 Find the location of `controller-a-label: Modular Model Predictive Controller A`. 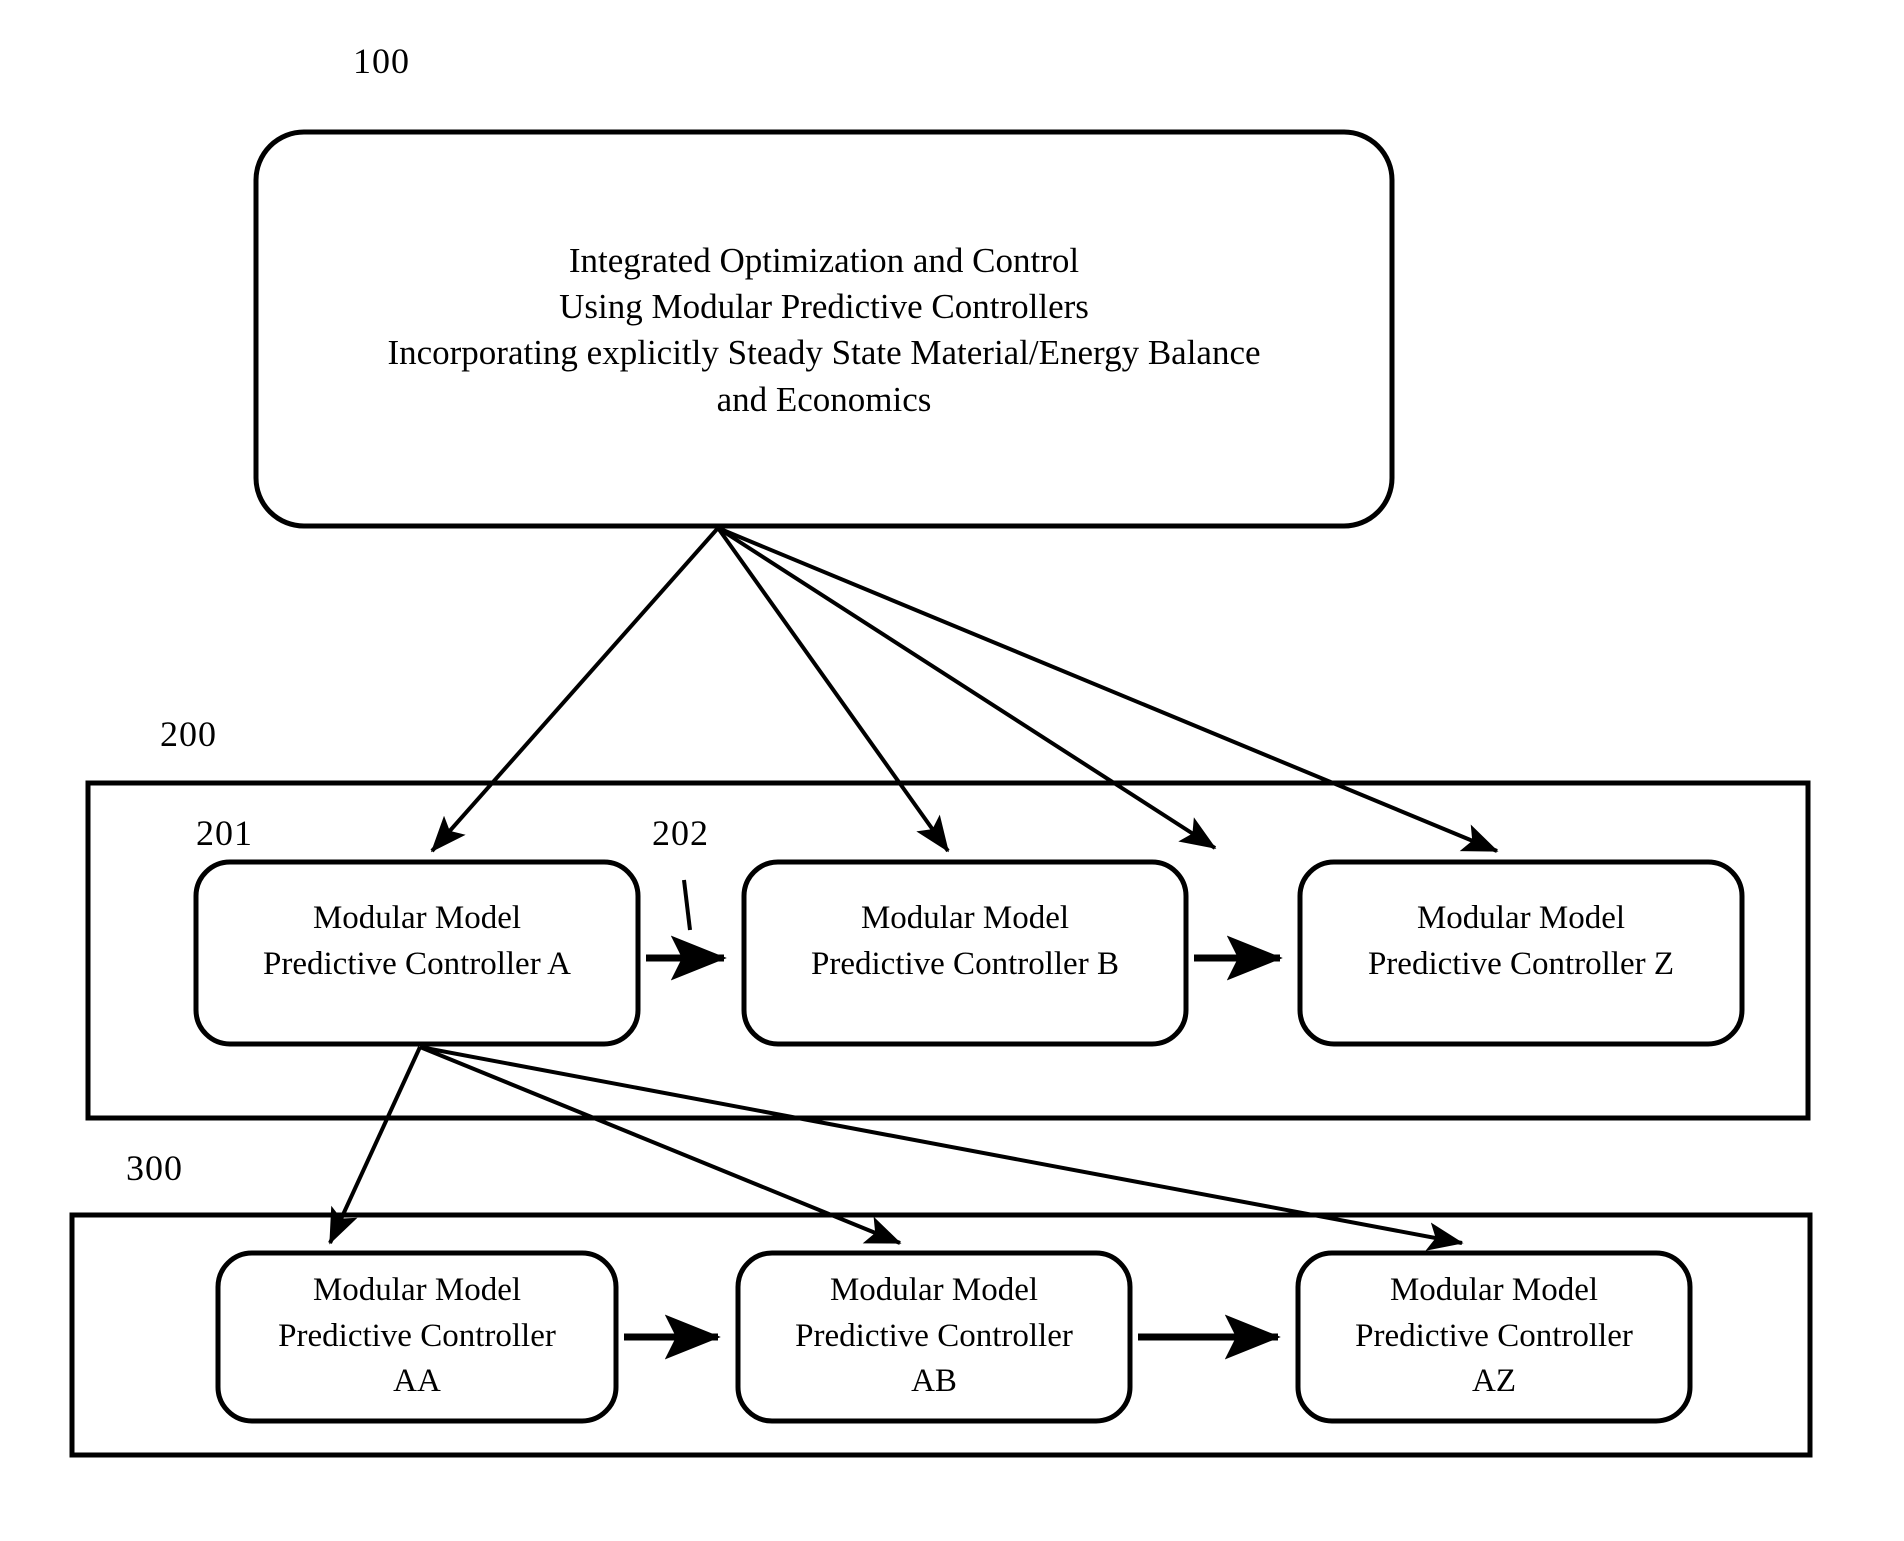

controller-a-label: Modular Model Predictive Controller A is located at coordinates (417, 941).